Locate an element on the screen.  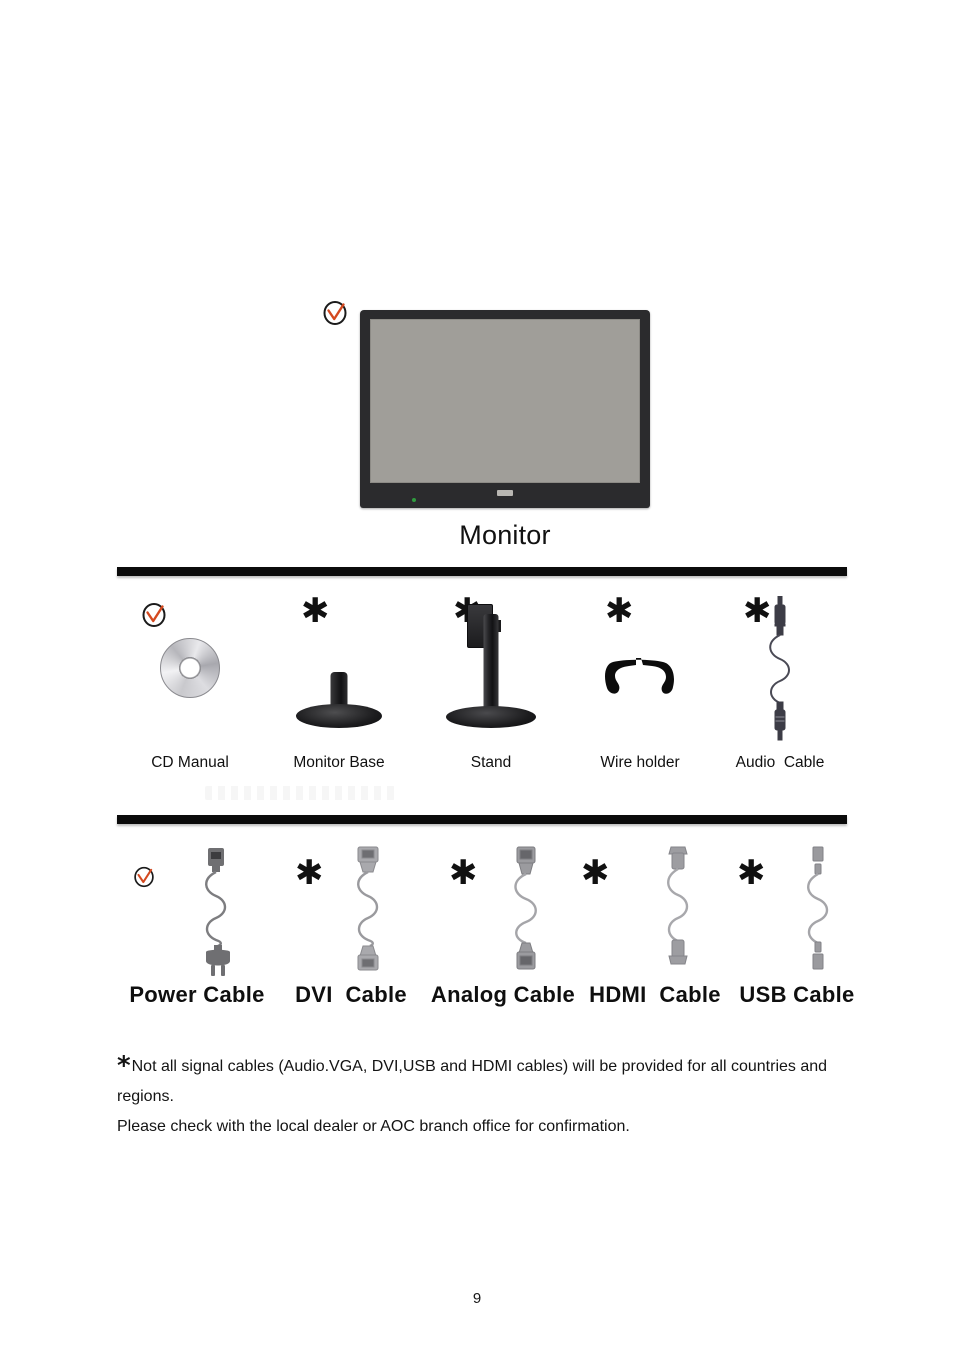
cable-item-hdmi: ✱ HDMI Cable is located at coordinates (655, 928).